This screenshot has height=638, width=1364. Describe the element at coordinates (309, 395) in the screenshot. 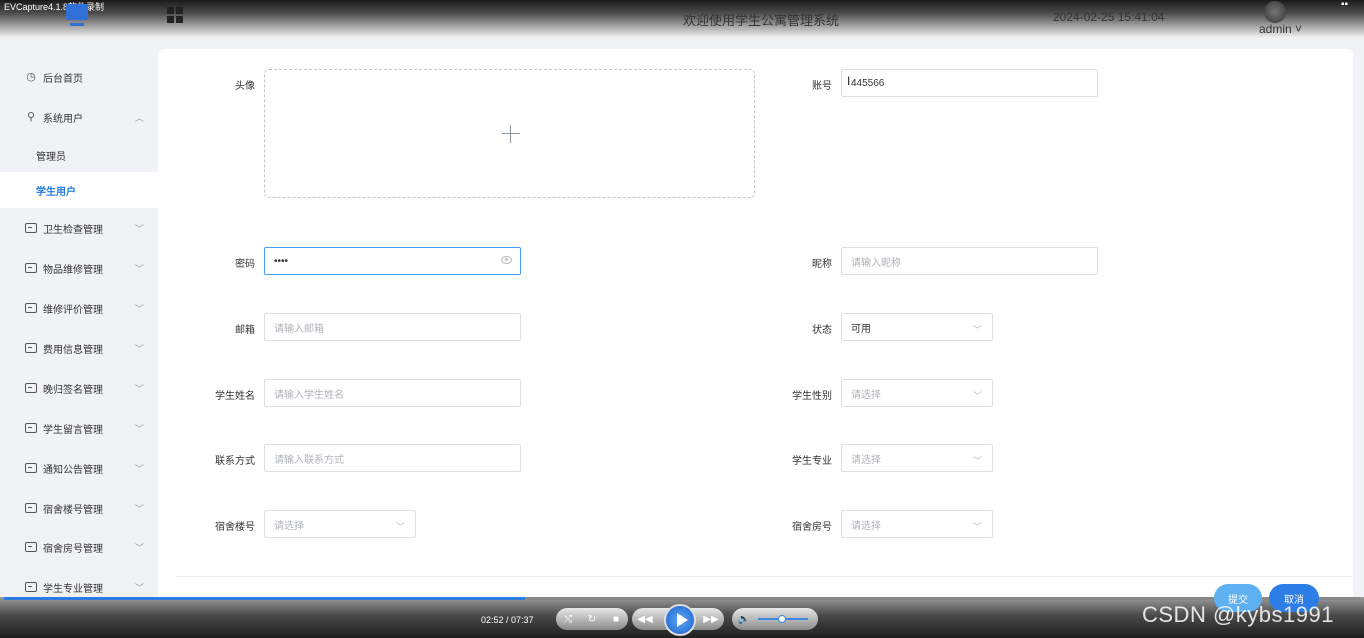

I see `student-name-placeholder: 请输入学生姓名` at that location.